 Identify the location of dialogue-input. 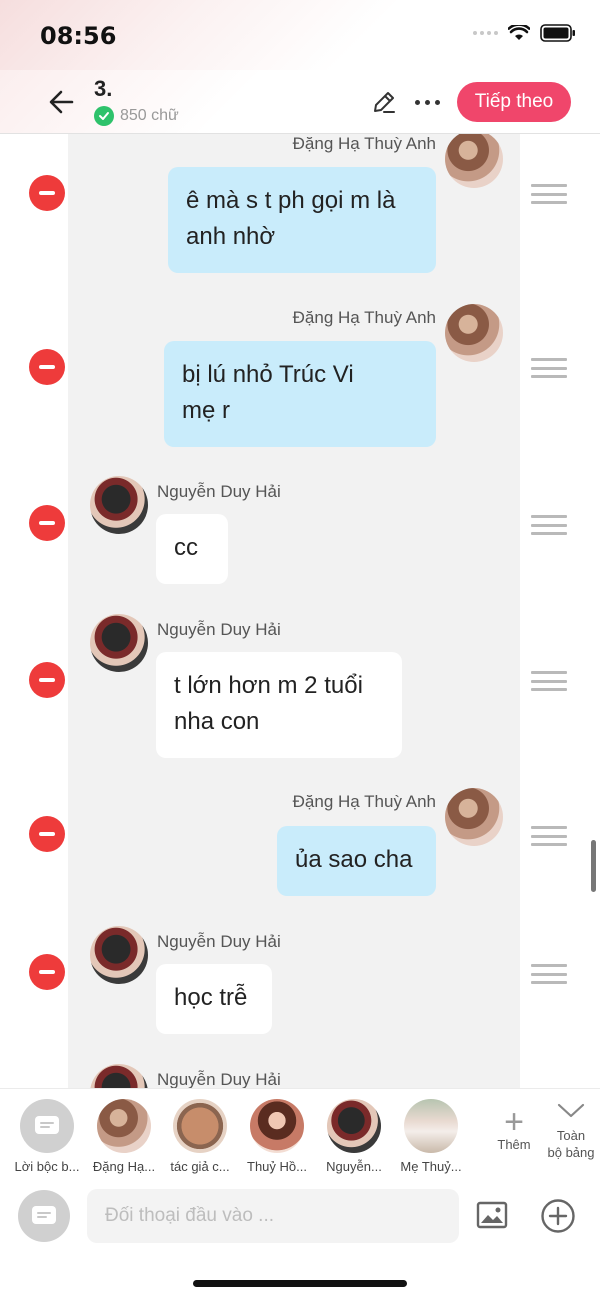
(273, 1216).